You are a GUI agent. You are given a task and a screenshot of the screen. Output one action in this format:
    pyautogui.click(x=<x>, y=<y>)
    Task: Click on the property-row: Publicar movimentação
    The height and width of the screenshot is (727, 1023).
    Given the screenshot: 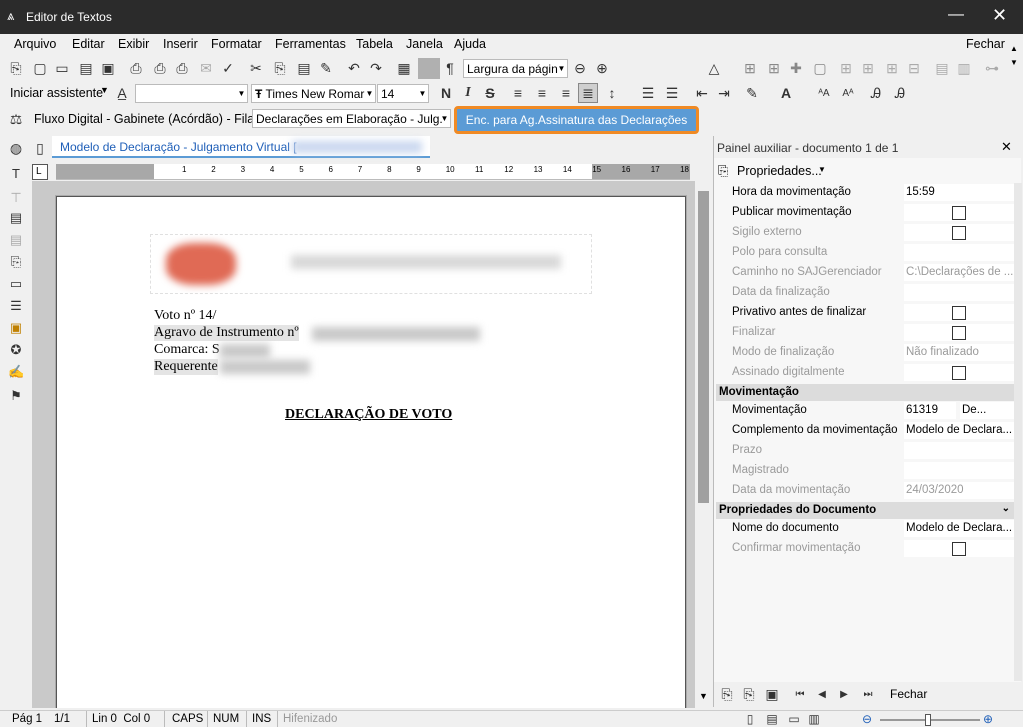 What is the action you would take?
    pyautogui.click(x=864, y=213)
    